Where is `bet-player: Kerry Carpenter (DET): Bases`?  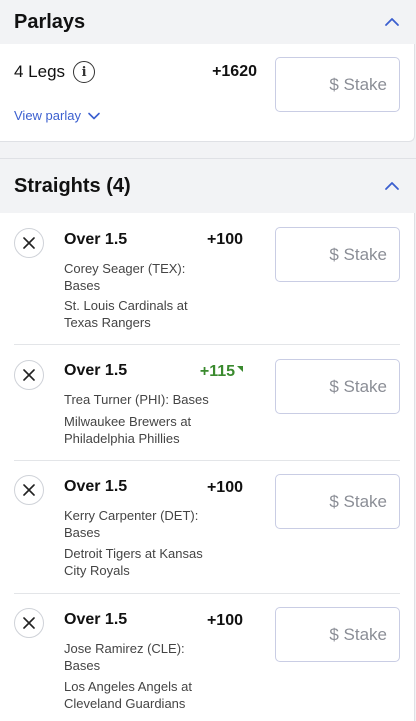 bet-player: Kerry Carpenter (DET): Bases is located at coordinates (131, 524).